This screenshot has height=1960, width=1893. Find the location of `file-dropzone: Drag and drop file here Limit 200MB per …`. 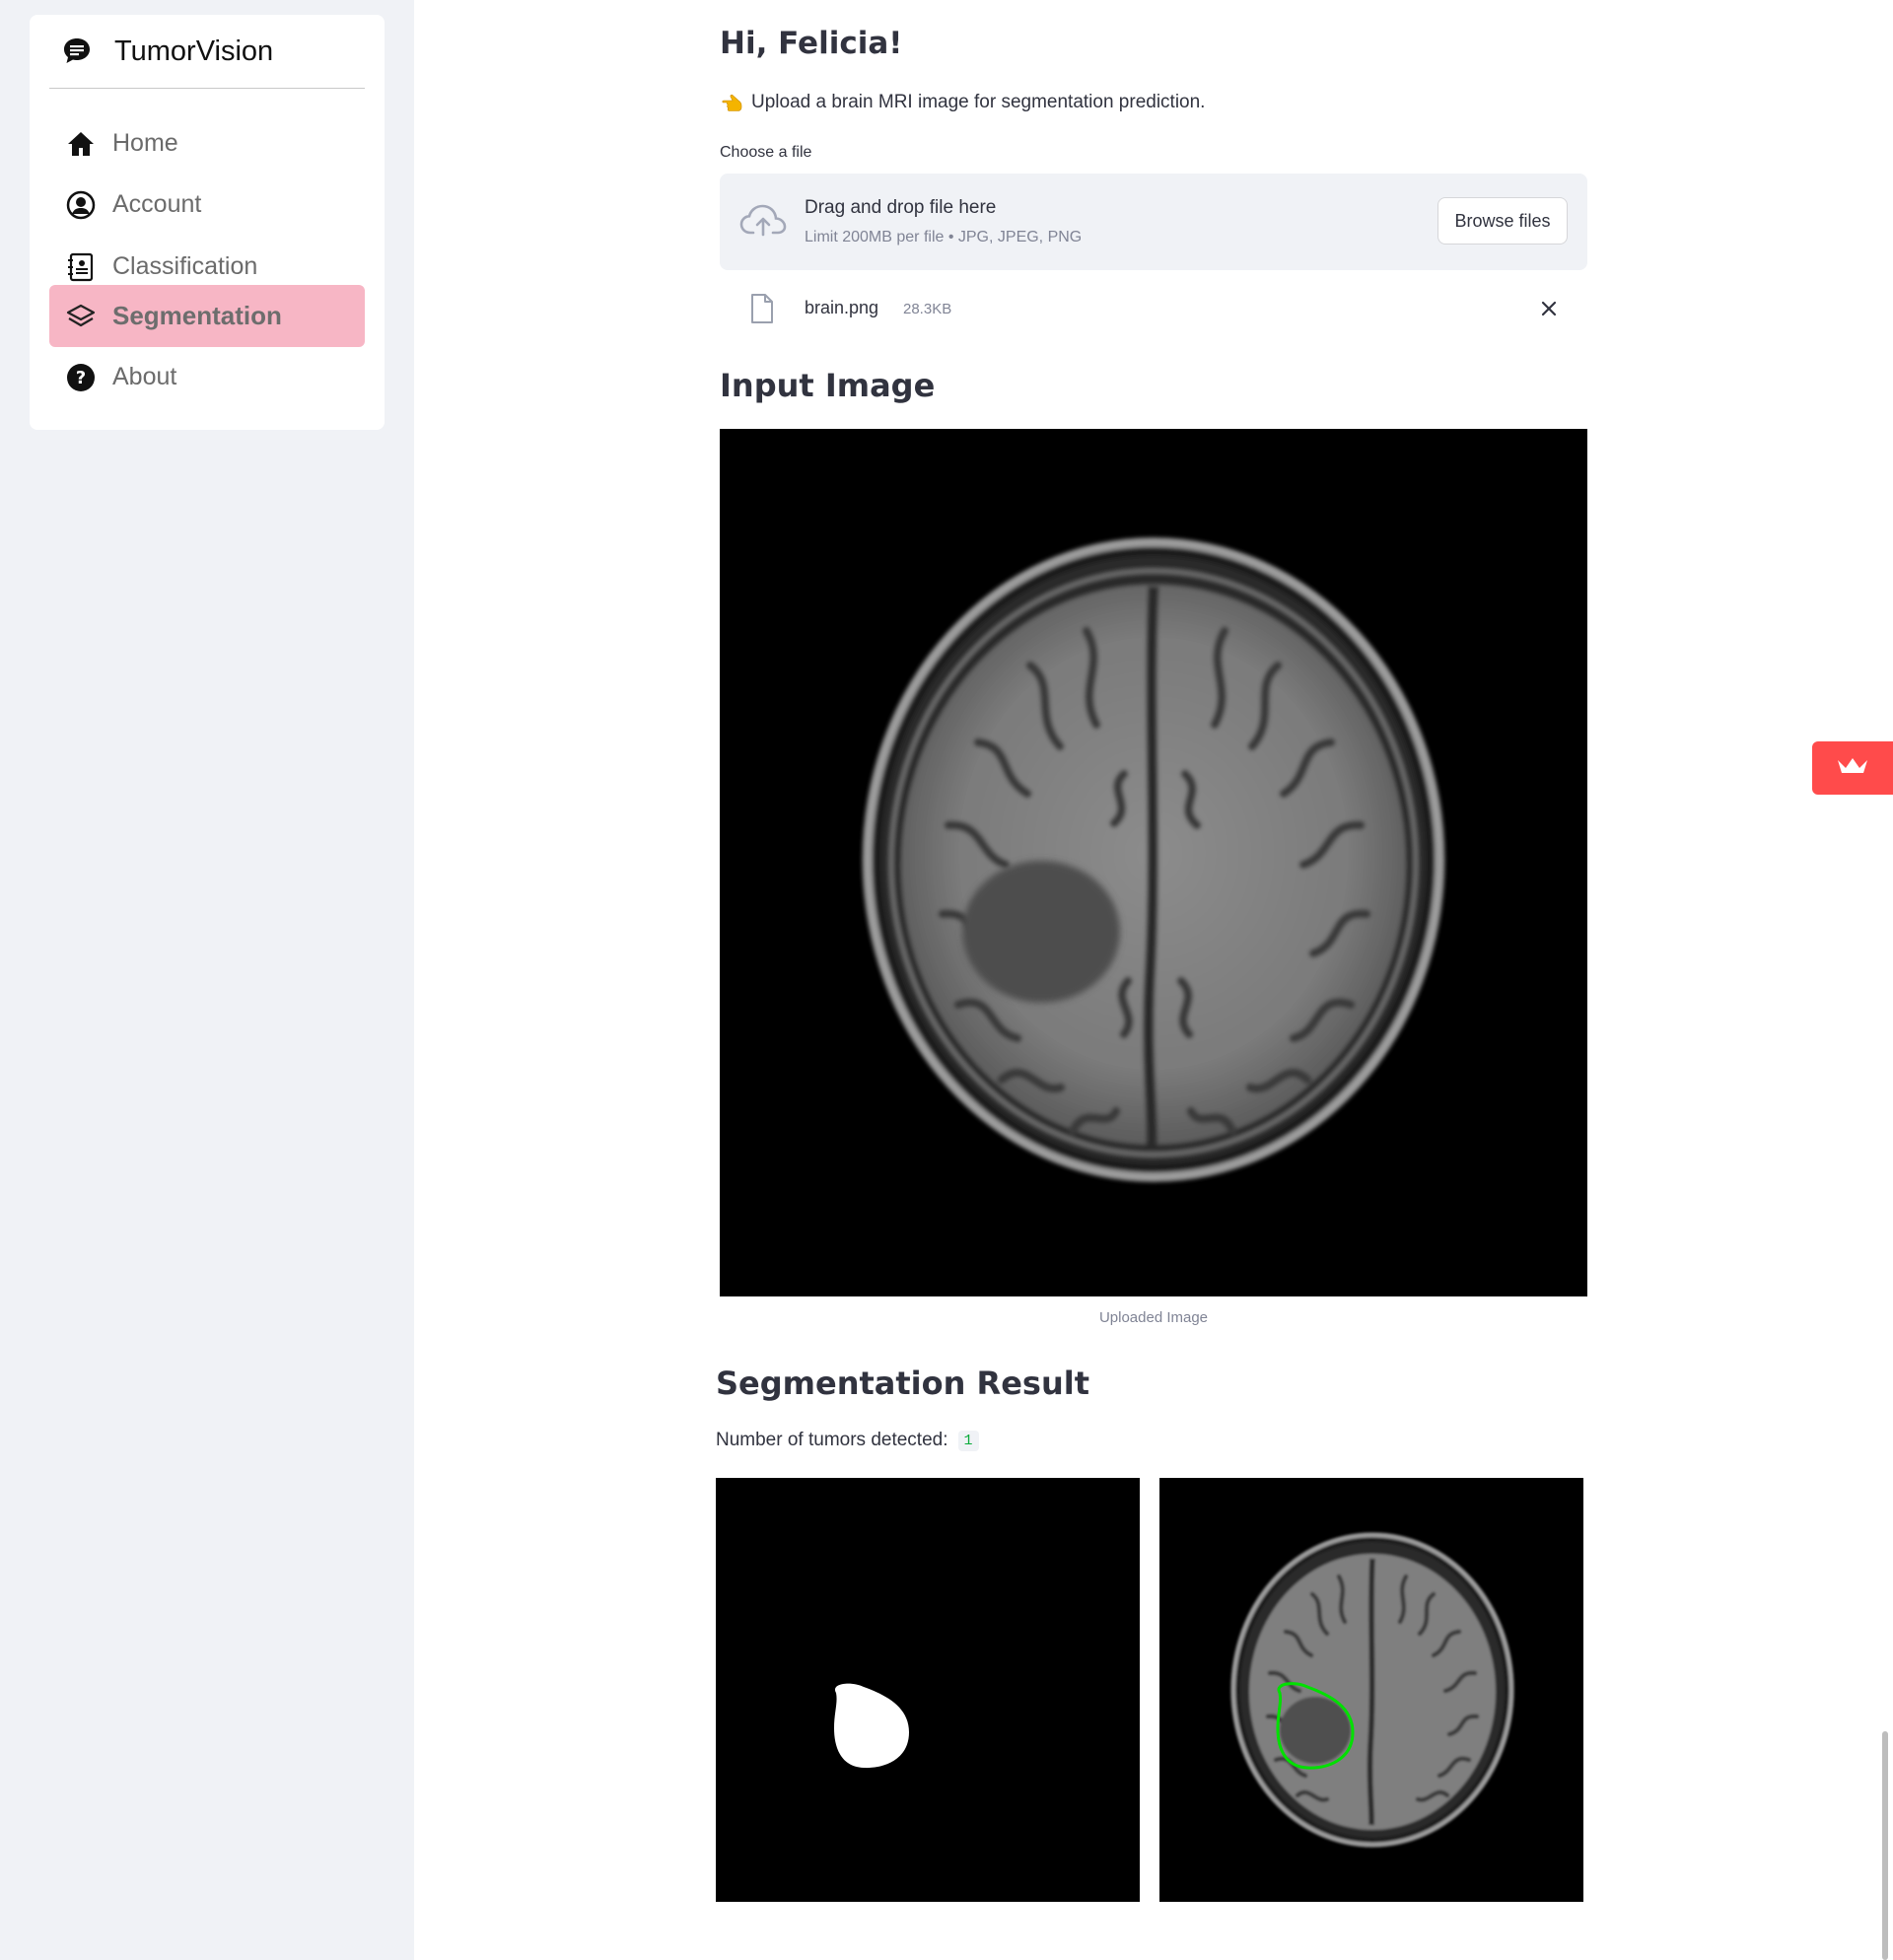

file-dropzone: Drag and drop file here Limit 200MB per … is located at coordinates (1153, 222).